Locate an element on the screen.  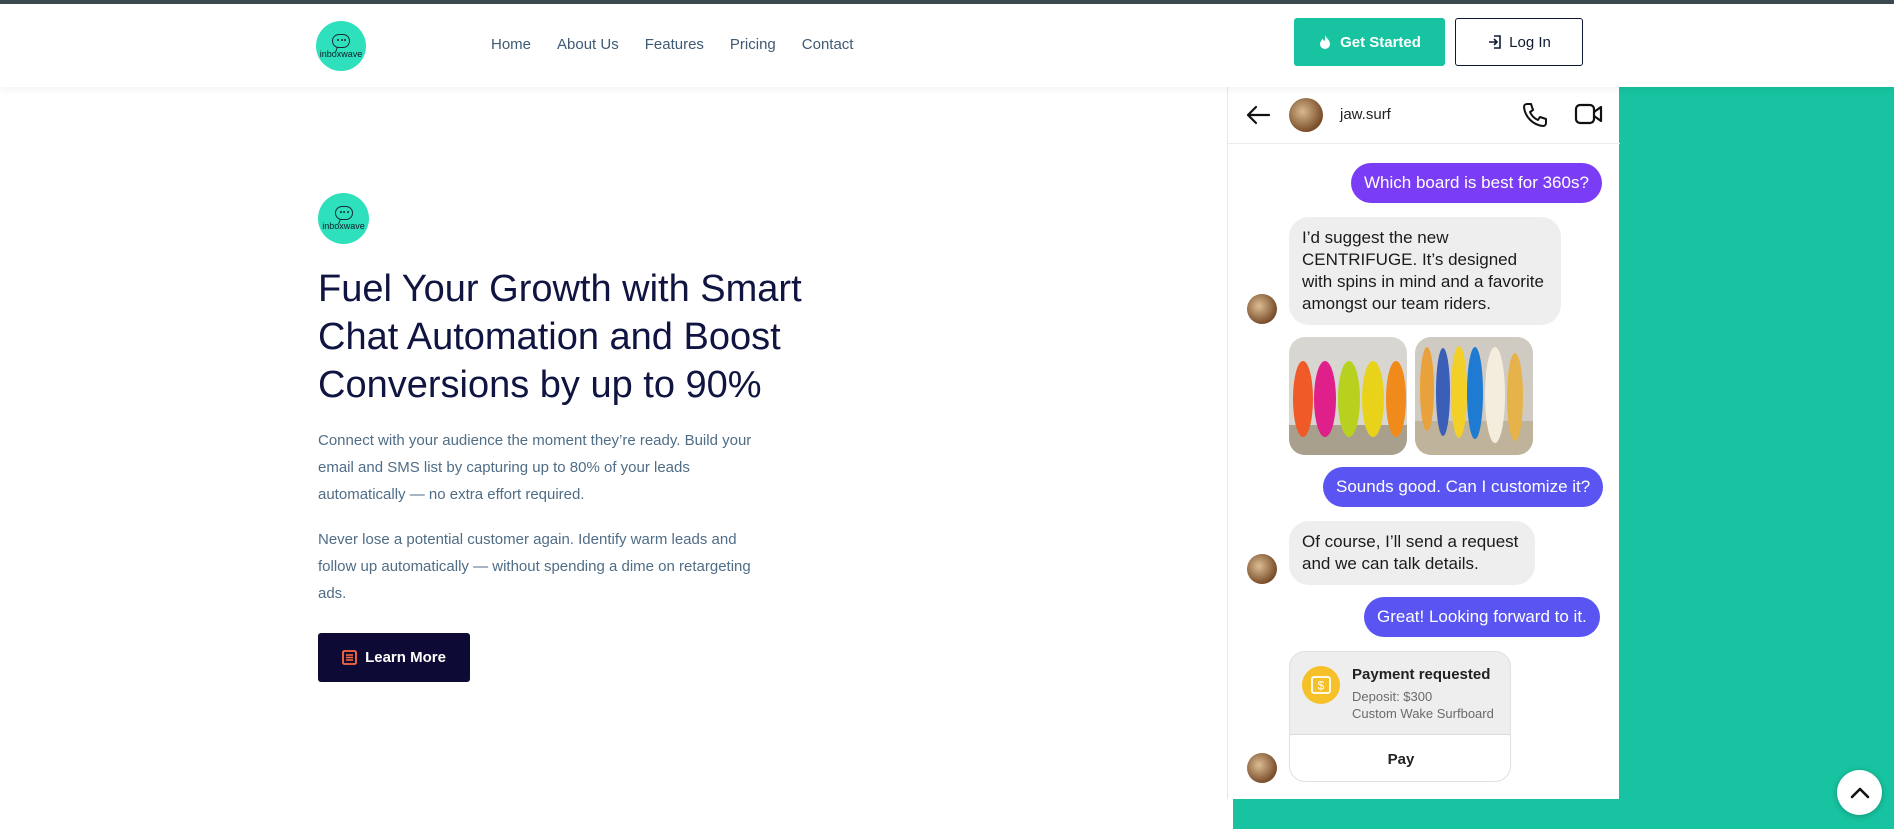
login-label: Log In is located at coordinates (1530, 42).